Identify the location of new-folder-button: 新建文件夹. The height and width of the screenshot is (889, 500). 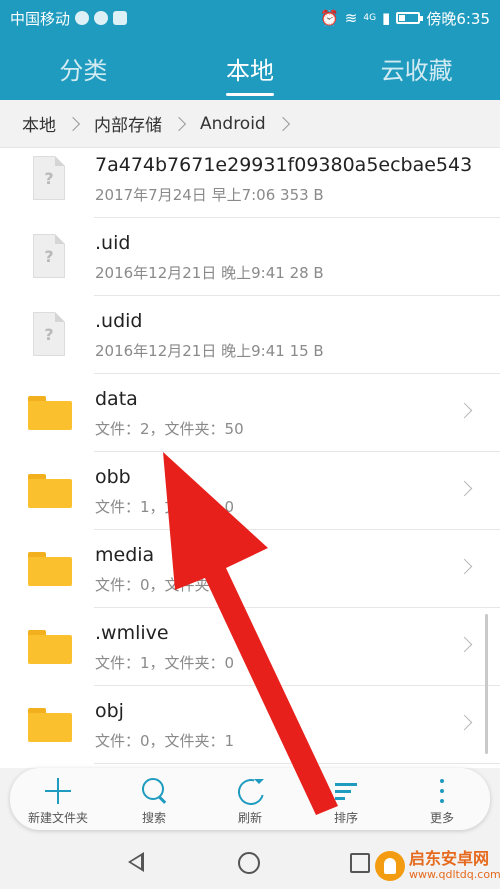
(58, 799).